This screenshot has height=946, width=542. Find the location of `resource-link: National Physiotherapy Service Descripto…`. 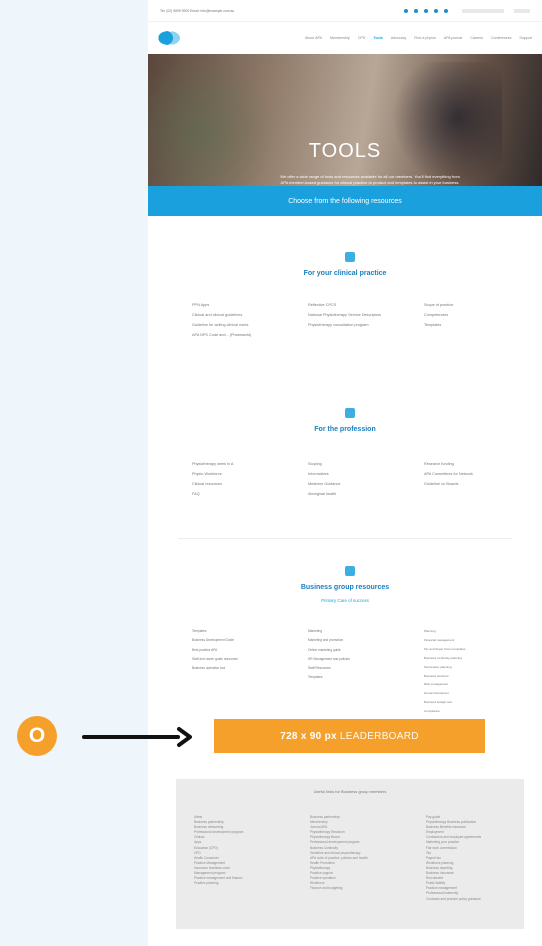

resource-link: National Physiotherapy Service Descripto… is located at coordinates (358, 315).